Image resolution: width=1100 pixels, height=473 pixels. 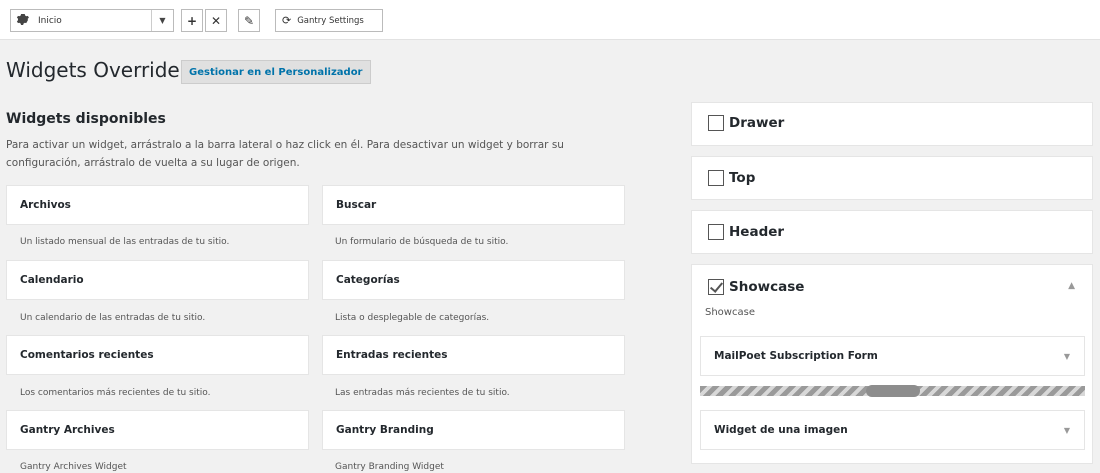 I want to click on widget-entradas-recientes: Entradas recientes, so click(x=473, y=355).